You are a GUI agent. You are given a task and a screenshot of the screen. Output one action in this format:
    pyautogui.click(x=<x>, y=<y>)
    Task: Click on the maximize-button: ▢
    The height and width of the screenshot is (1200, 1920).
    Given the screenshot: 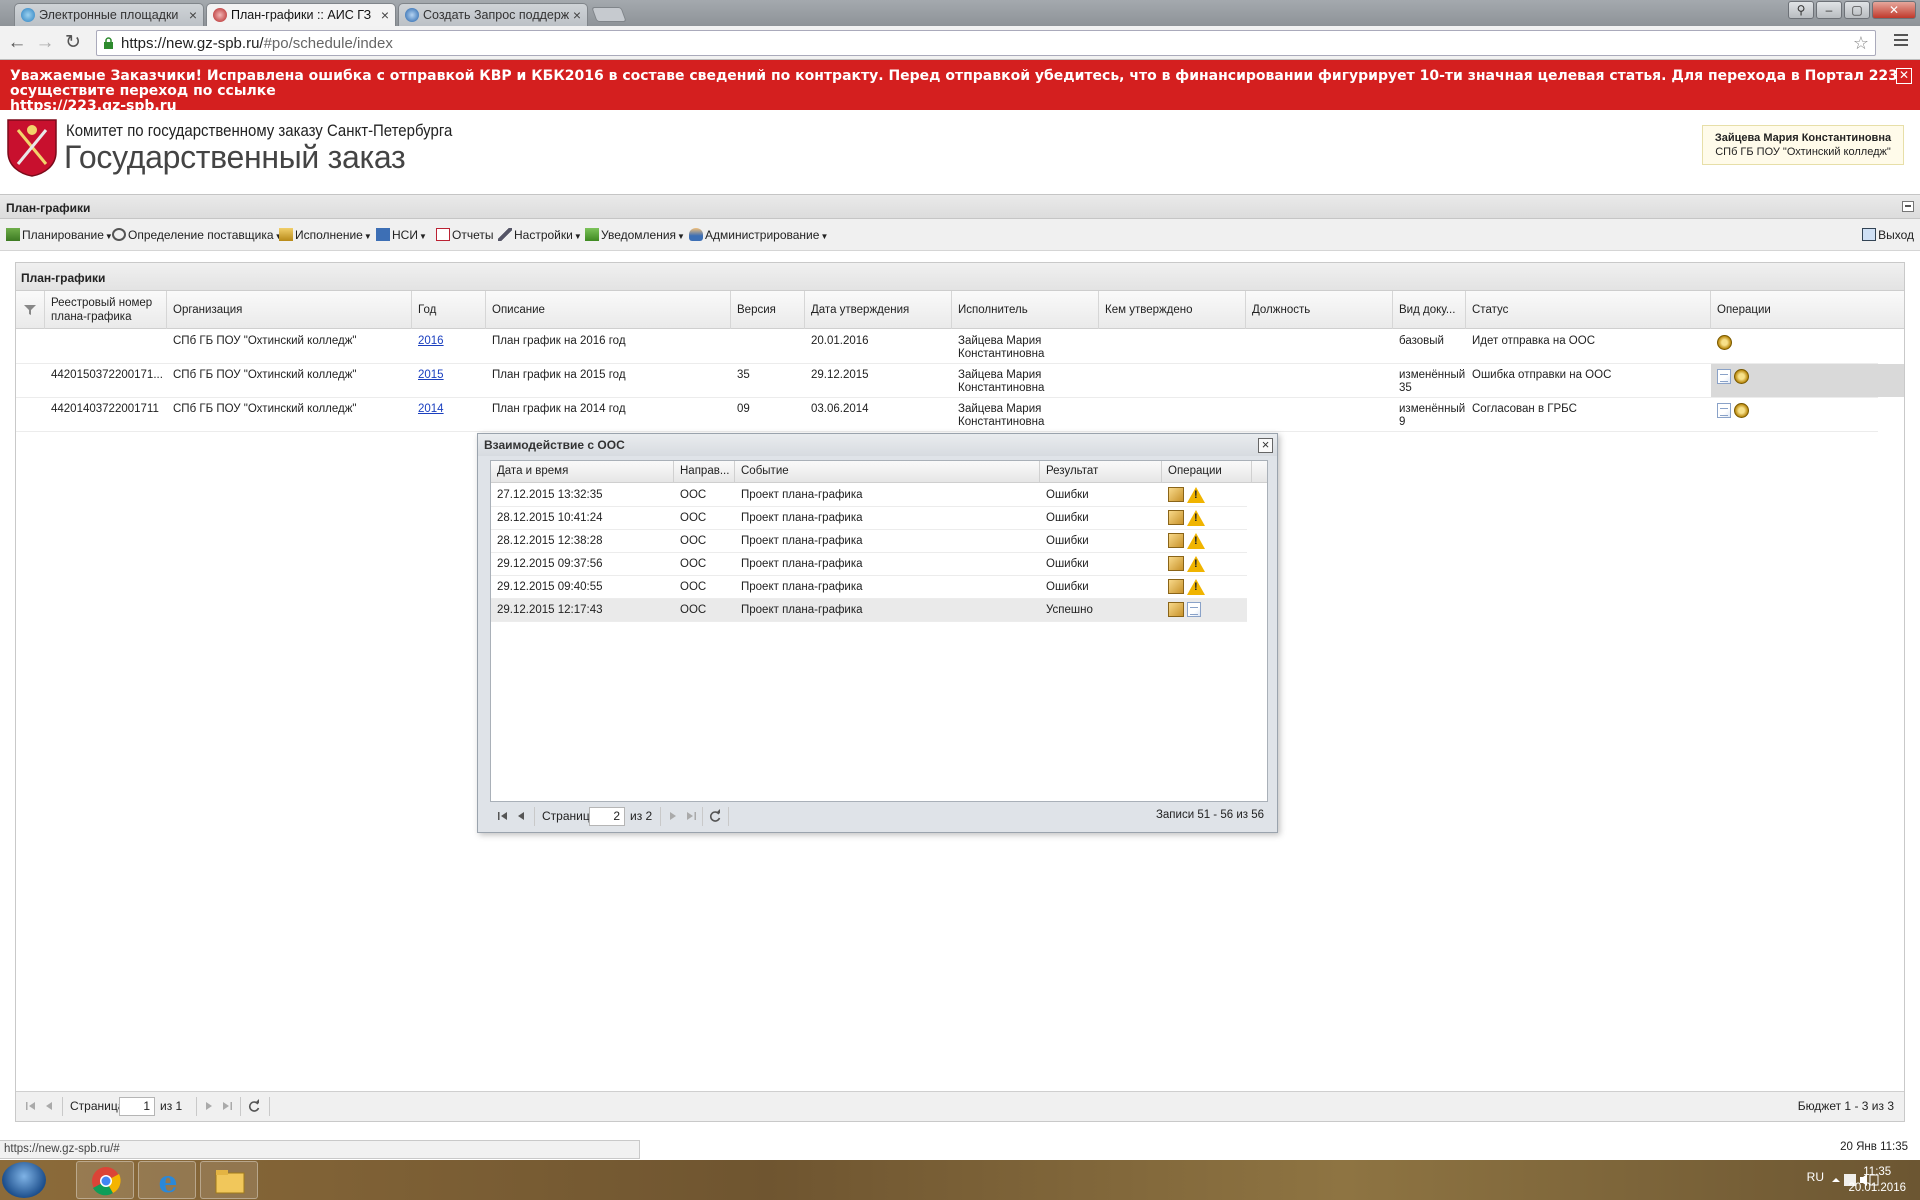 What is the action you would take?
    pyautogui.click(x=1857, y=10)
    